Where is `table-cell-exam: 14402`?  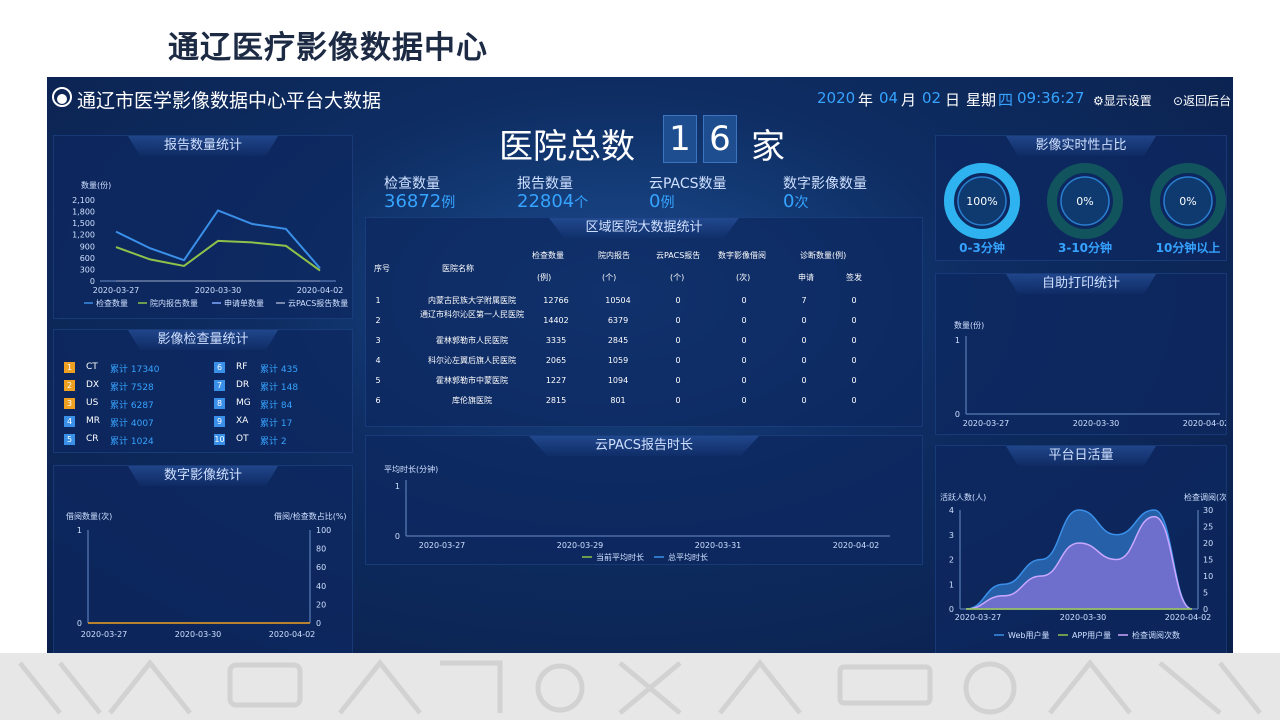
table-cell-exam: 14402 is located at coordinates (556, 320).